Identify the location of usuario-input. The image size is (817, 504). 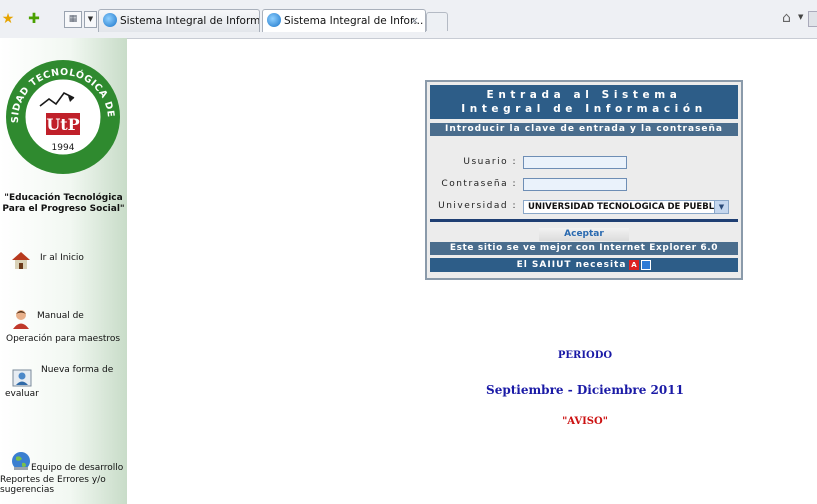
(575, 162).